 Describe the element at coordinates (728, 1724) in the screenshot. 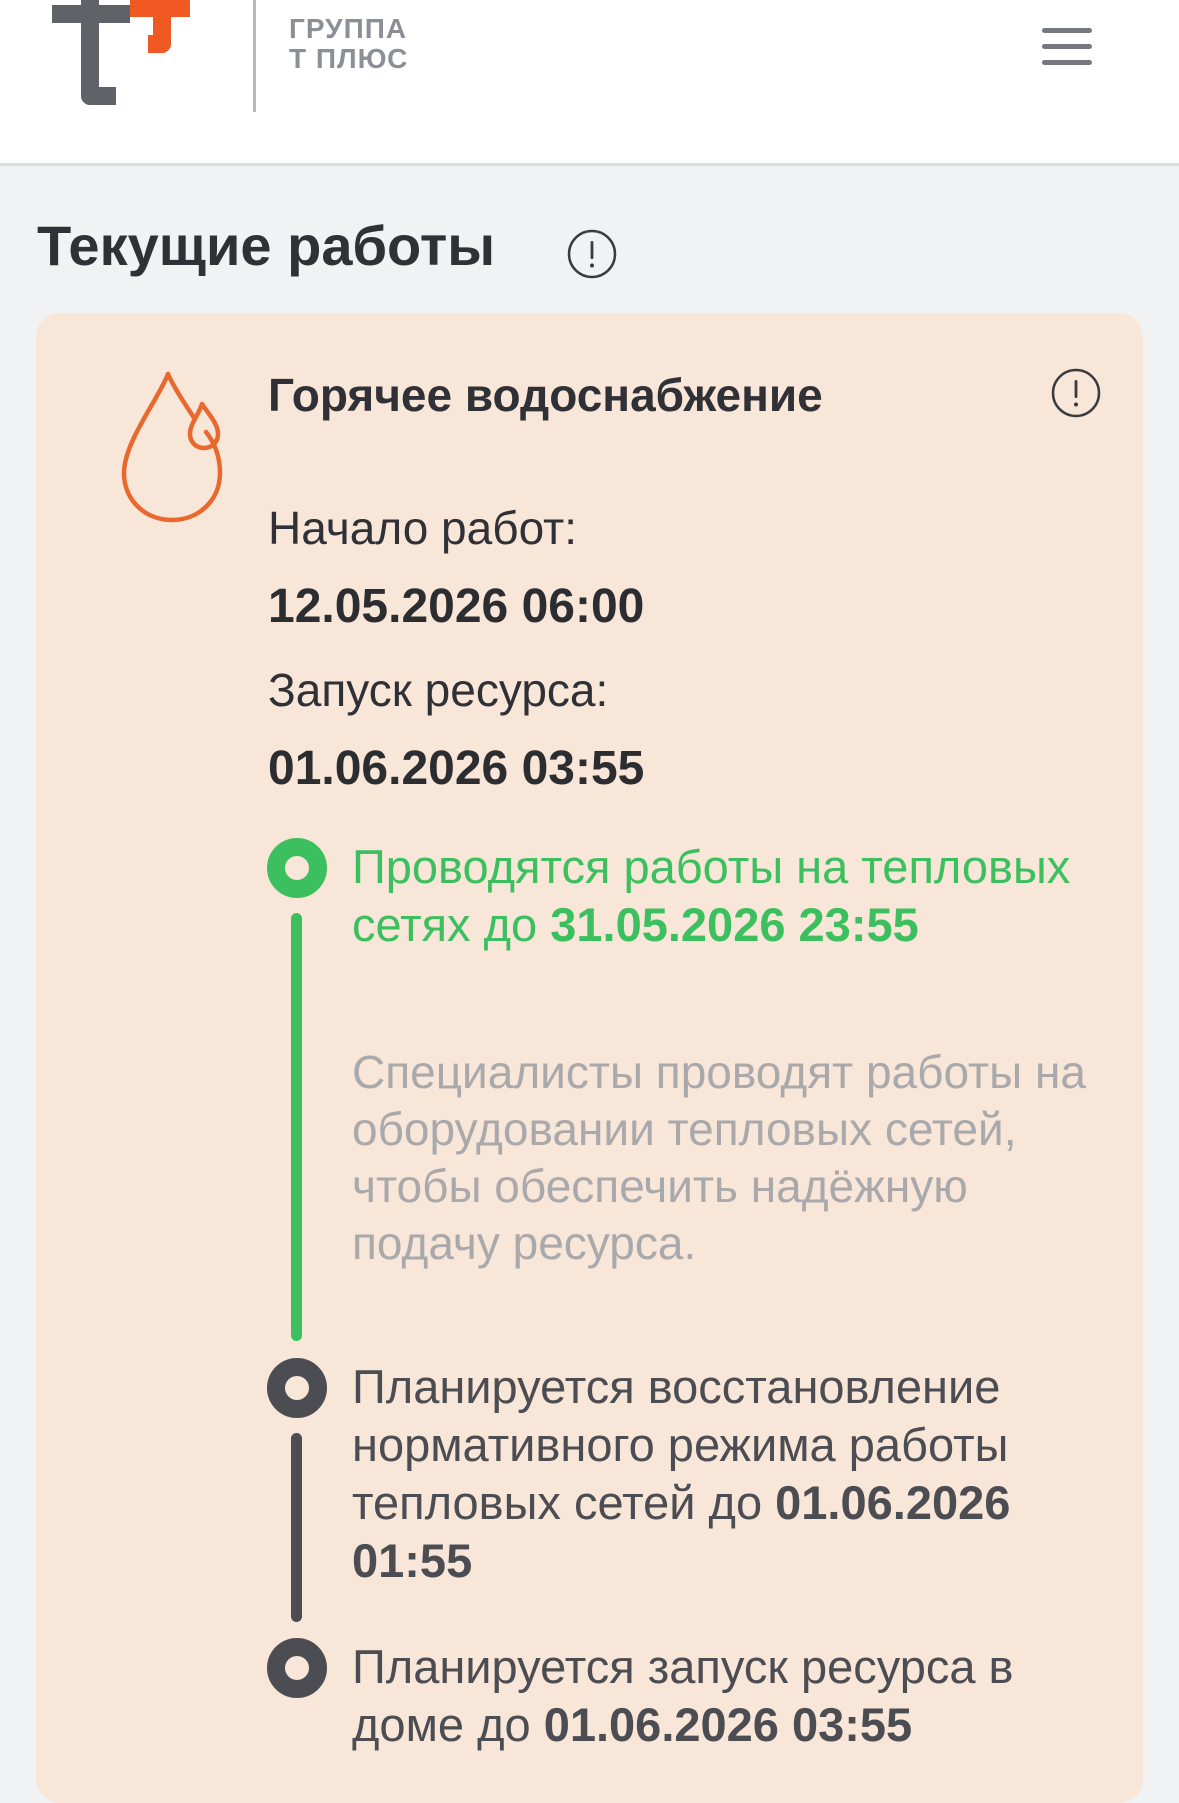

I see `step-3-date: 01.06.2026 03:55` at that location.